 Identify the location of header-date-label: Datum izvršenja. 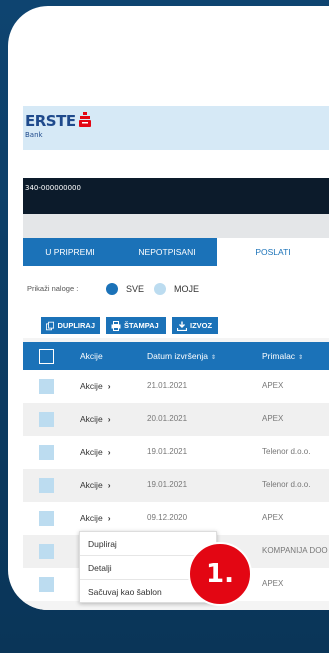
(177, 356).